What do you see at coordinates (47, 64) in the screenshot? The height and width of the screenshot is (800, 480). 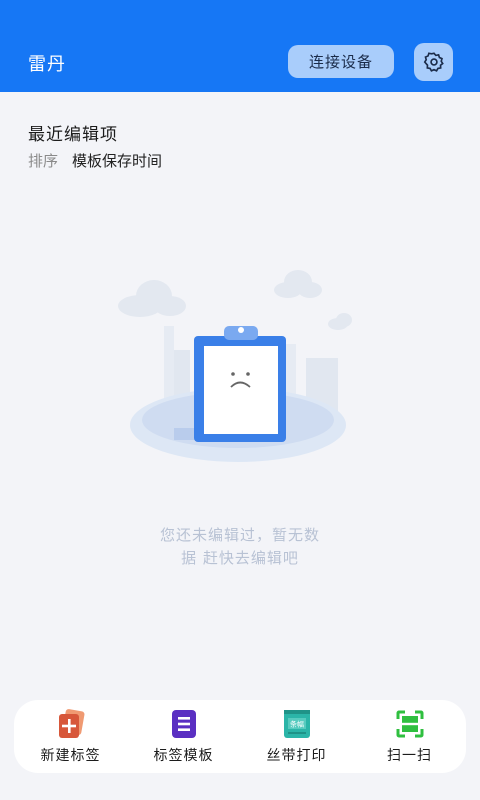 I see `app-title: 雷丹` at bounding box center [47, 64].